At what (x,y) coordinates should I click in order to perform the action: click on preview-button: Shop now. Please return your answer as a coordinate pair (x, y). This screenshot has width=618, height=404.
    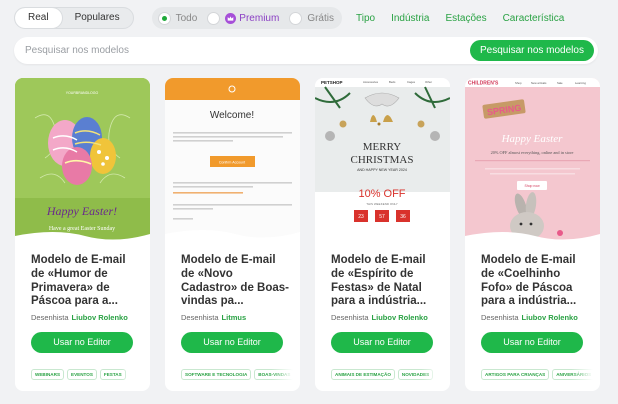
    Looking at the image, I should click on (532, 186).